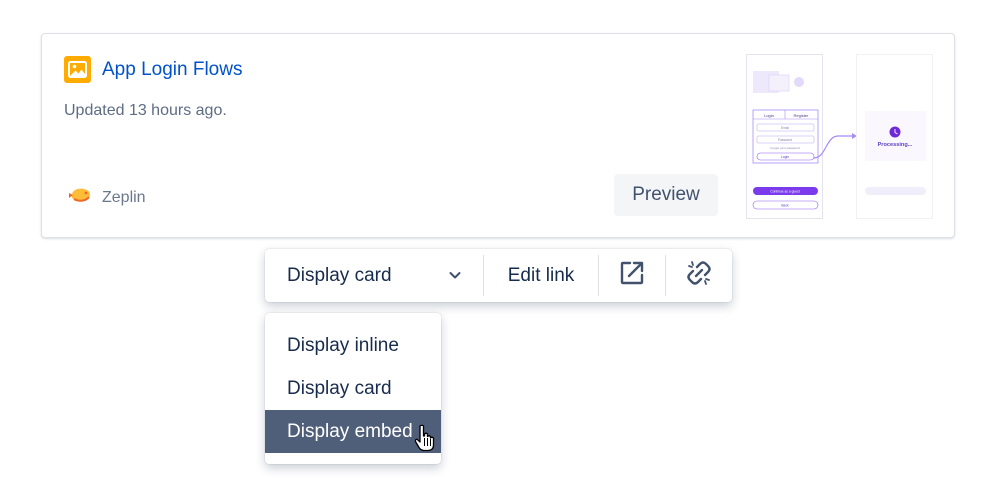 The width and height of the screenshot is (999, 500). Describe the element at coordinates (785, 157) in the screenshot. I see `thumb-login-button: Login` at that location.